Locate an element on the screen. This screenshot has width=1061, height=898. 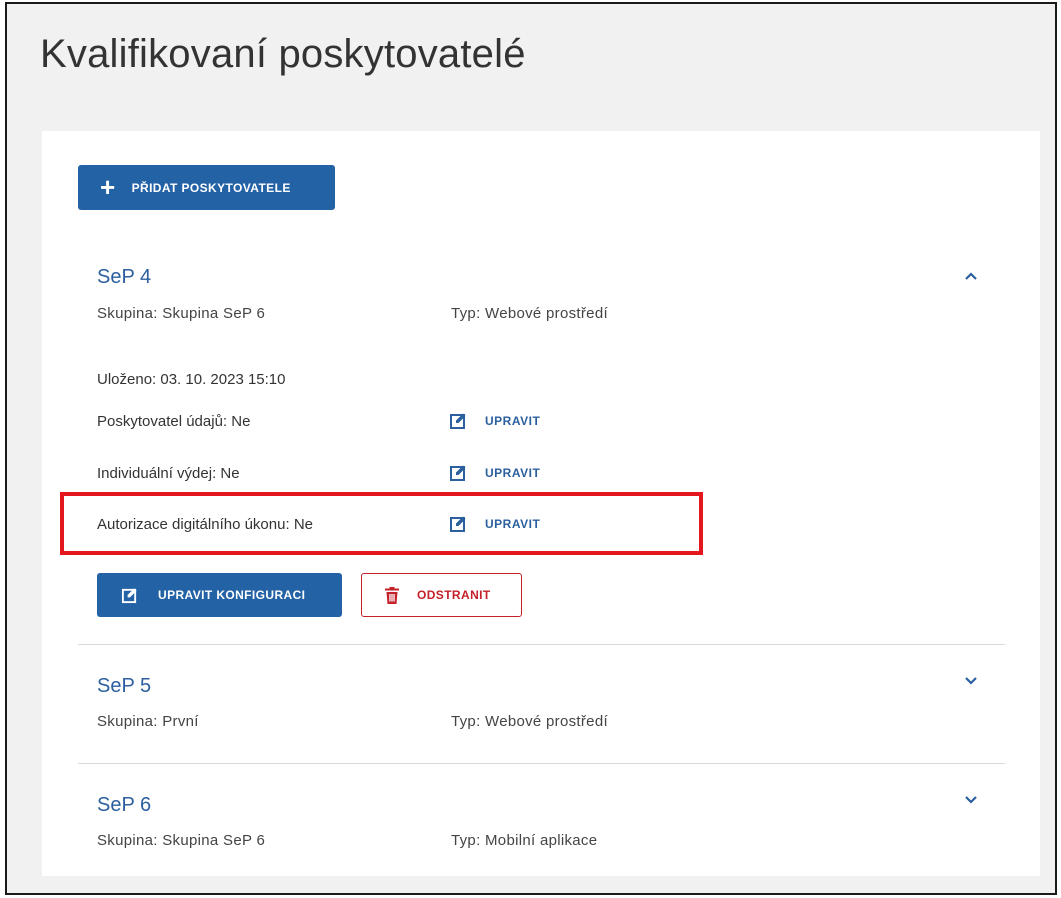
saved-timestamp: Uloženo: 03. 10. 2023 15:10 is located at coordinates (191, 379).